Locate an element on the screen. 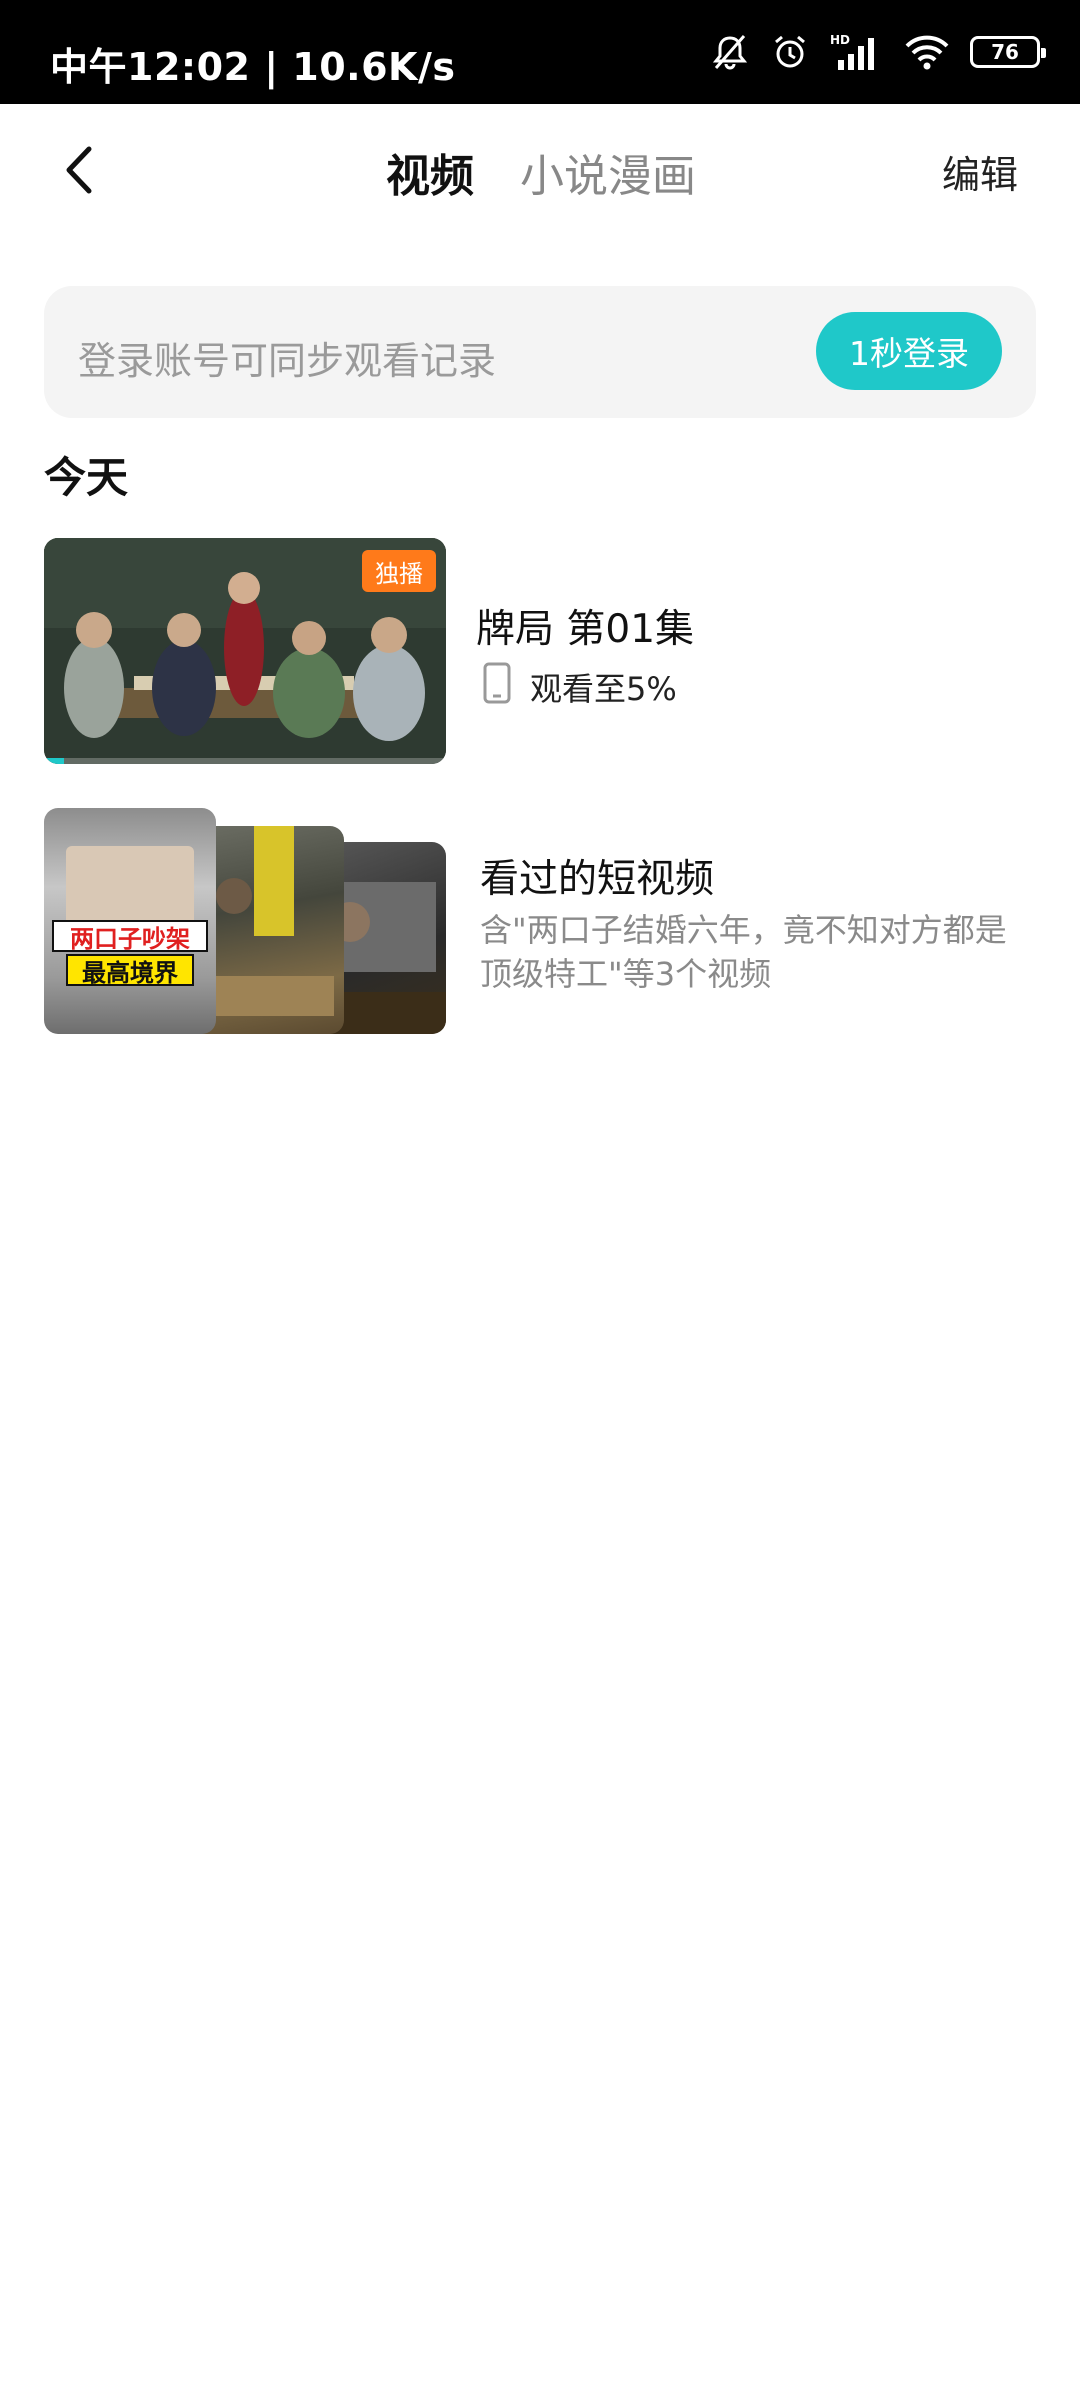  video-thumbnail: 独播 is located at coordinates (245, 651).